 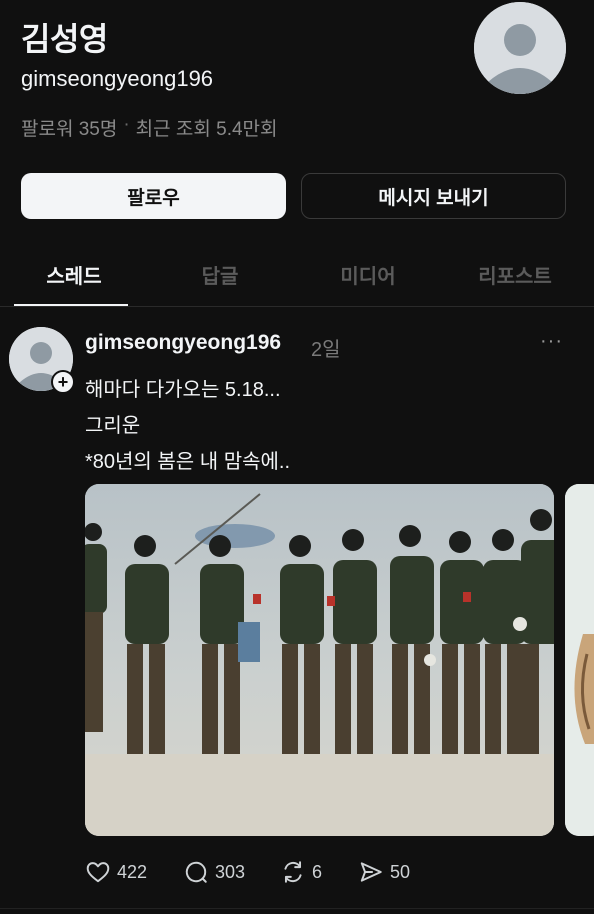 What do you see at coordinates (400, 871) in the screenshot?
I see `share-count: 50` at bounding box center [400, 871].